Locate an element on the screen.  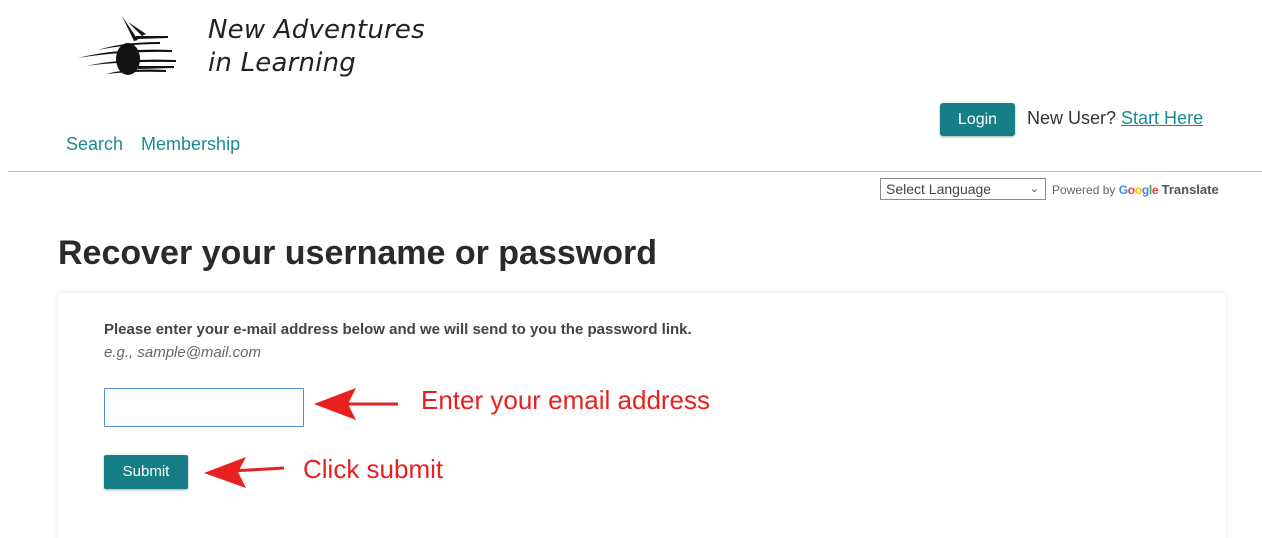
submit-annotation: Click submit is located at coordinates (373, 469).